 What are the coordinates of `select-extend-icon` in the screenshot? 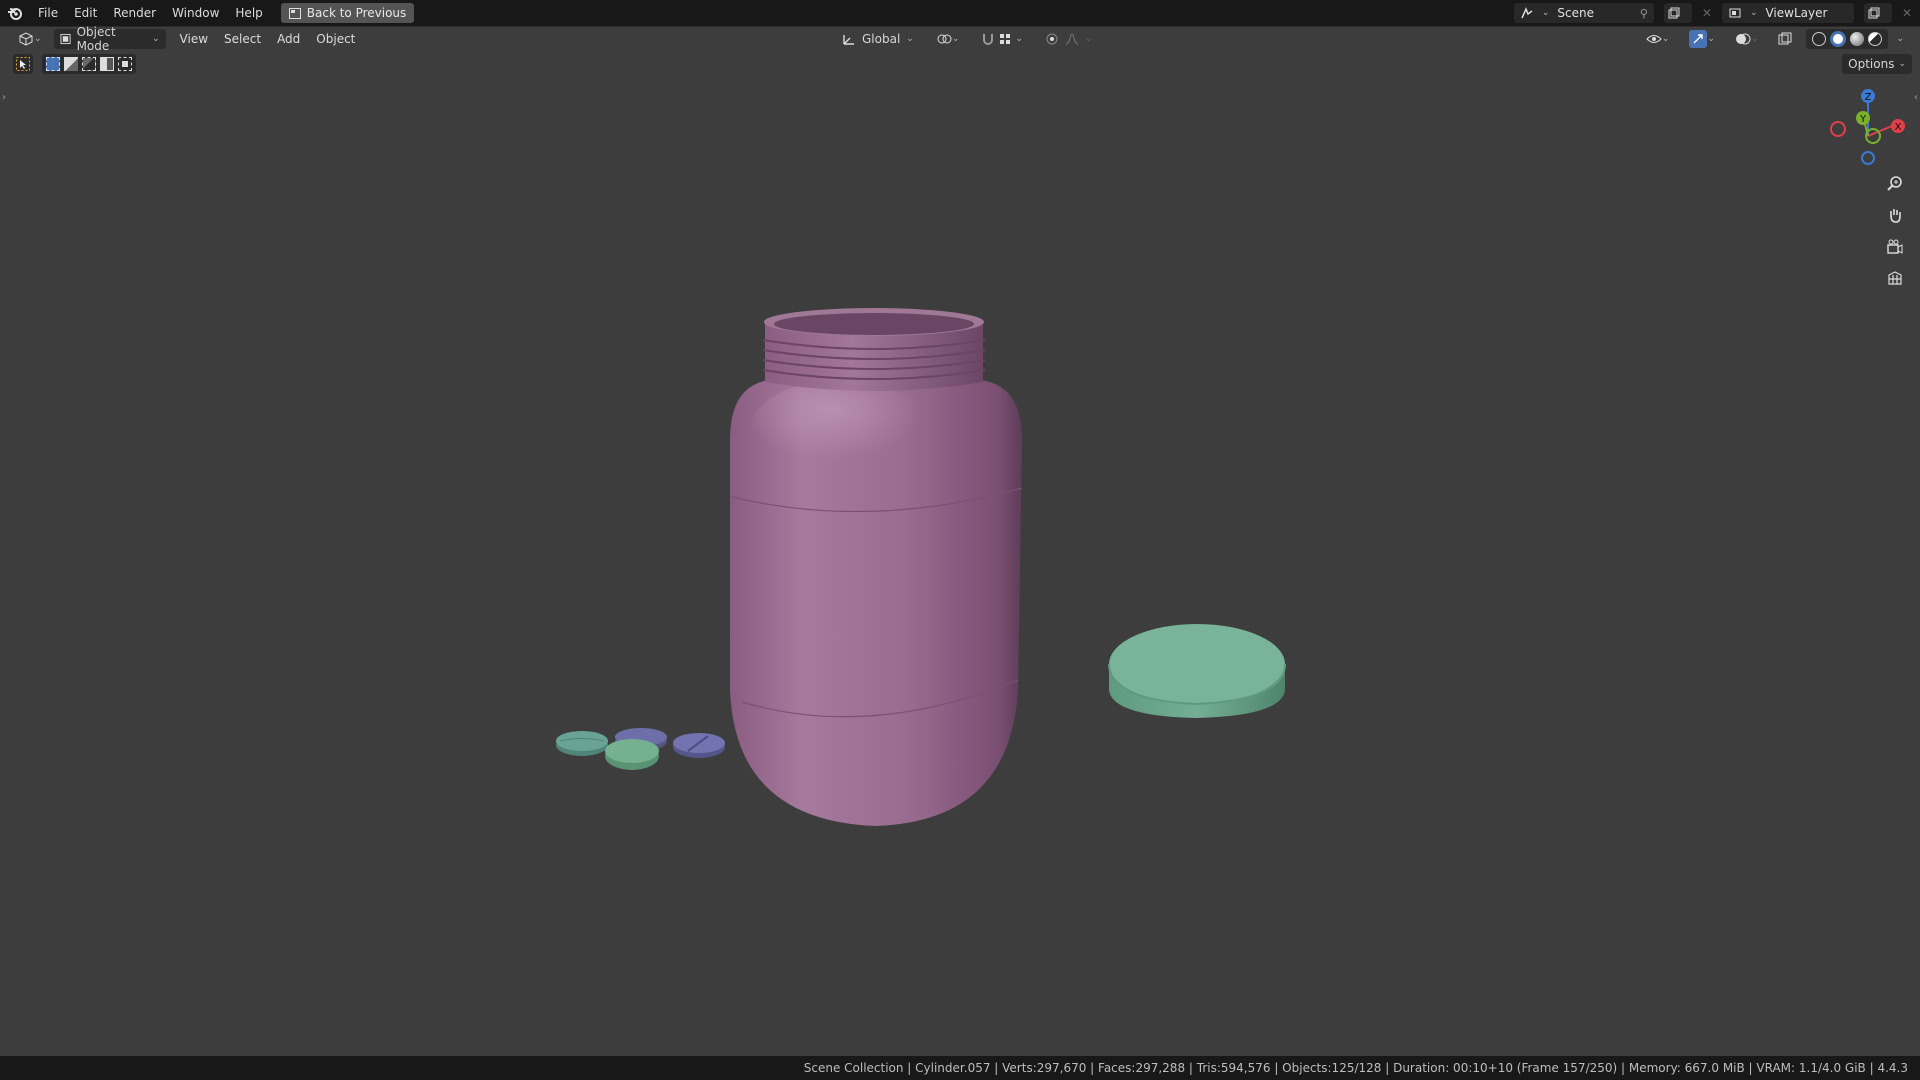 It's located at (71, 64).